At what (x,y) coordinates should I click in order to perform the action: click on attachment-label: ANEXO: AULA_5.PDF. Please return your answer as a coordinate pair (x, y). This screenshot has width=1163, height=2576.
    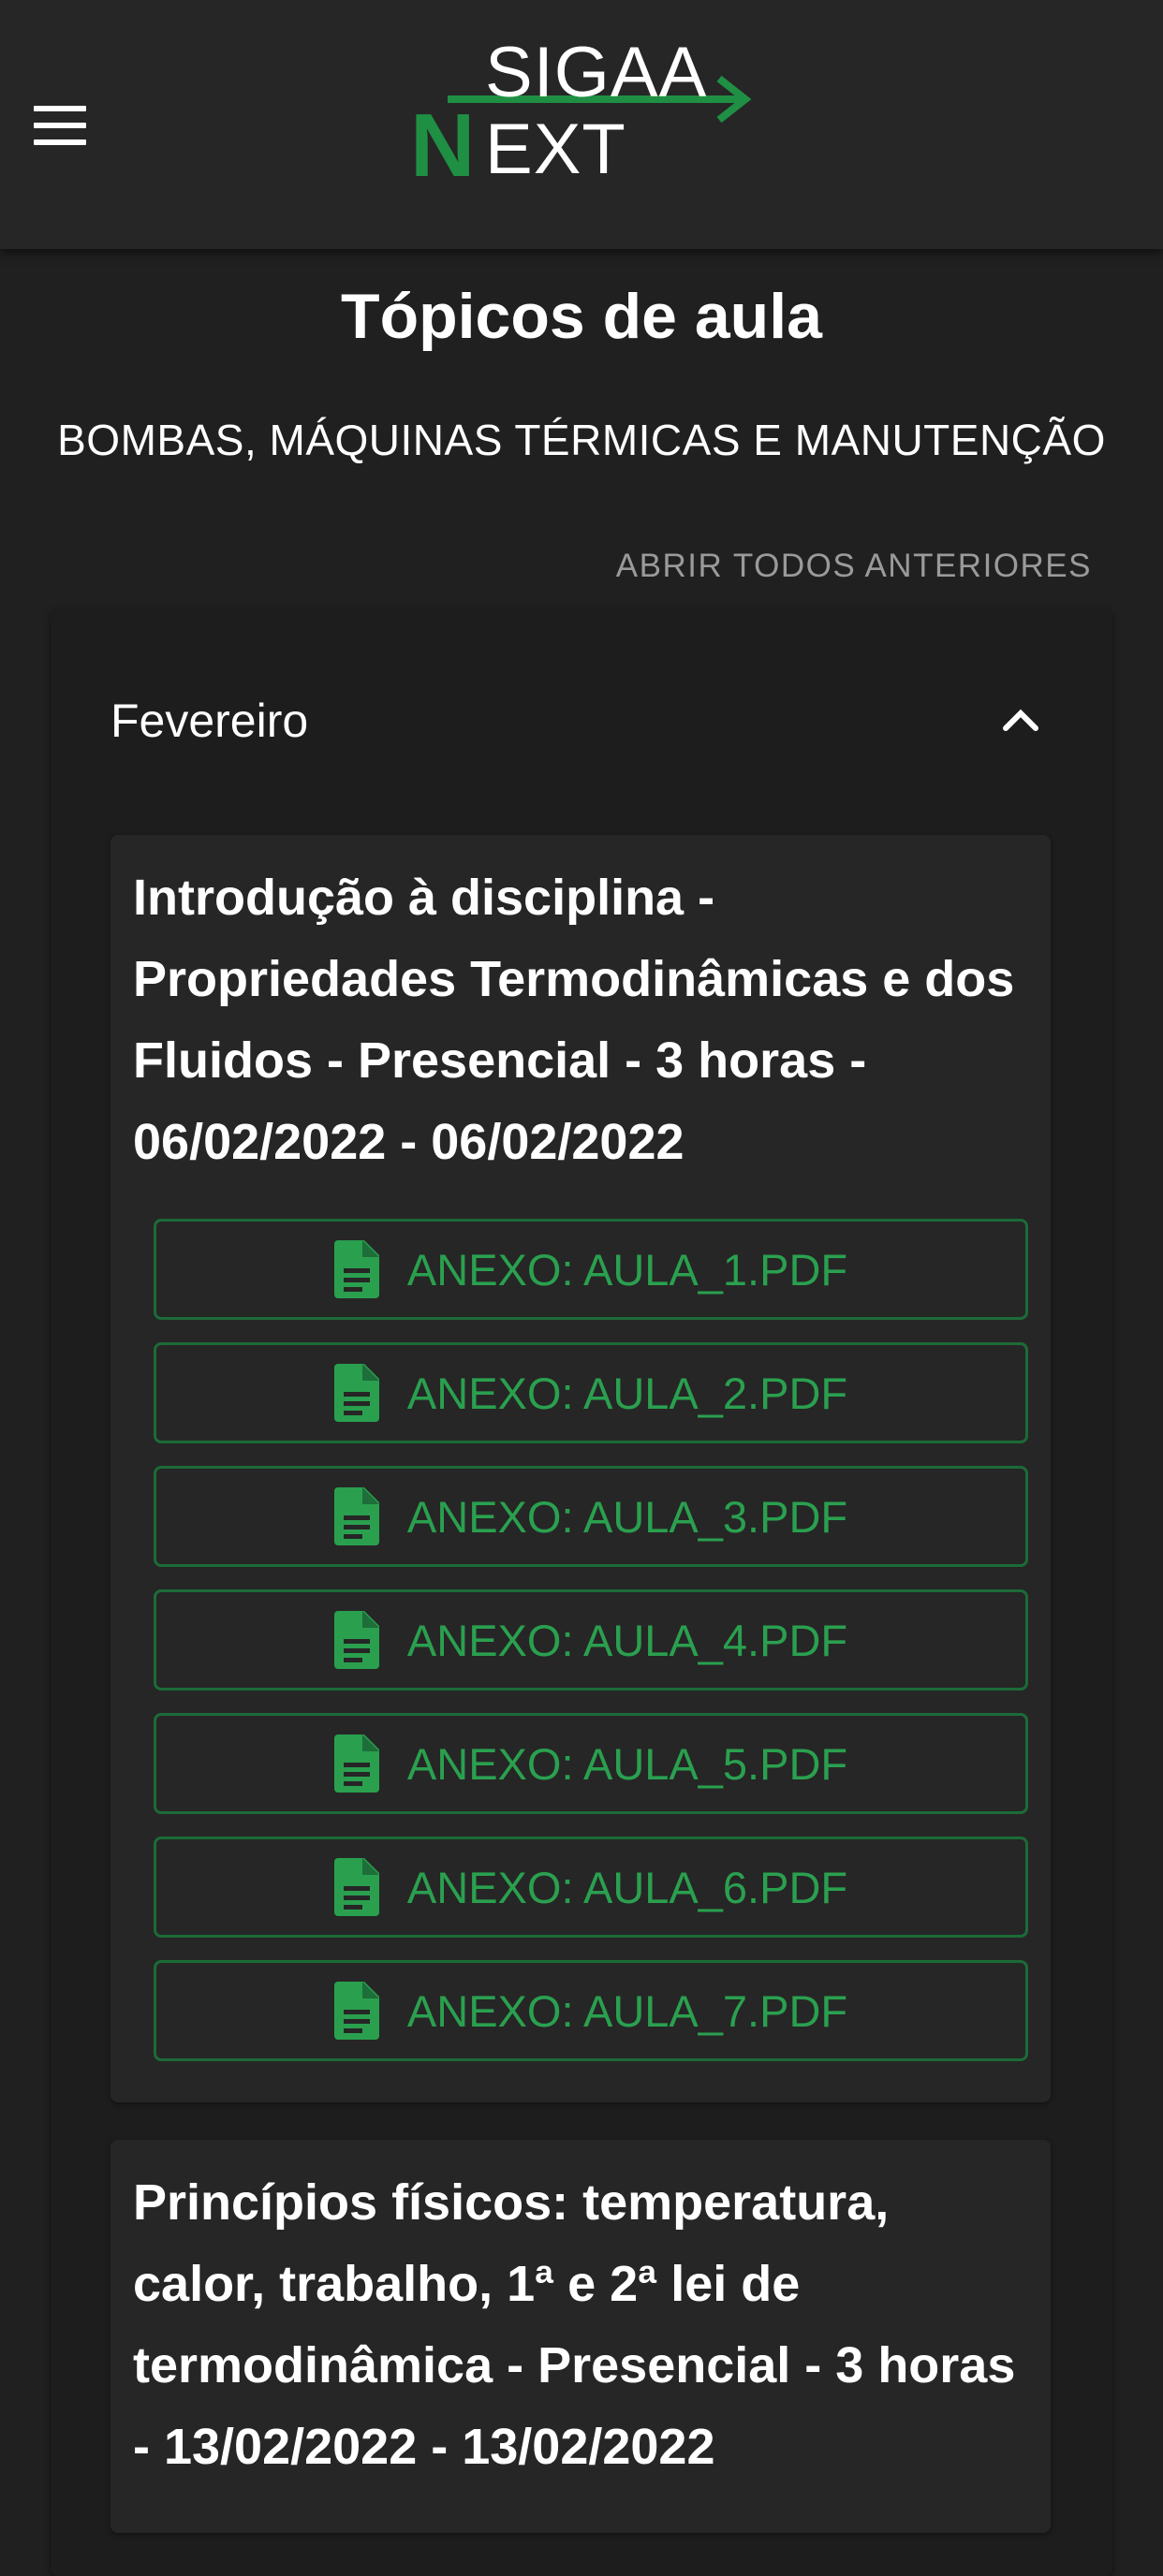
    Looking at the image, I should click on (627, 1763).